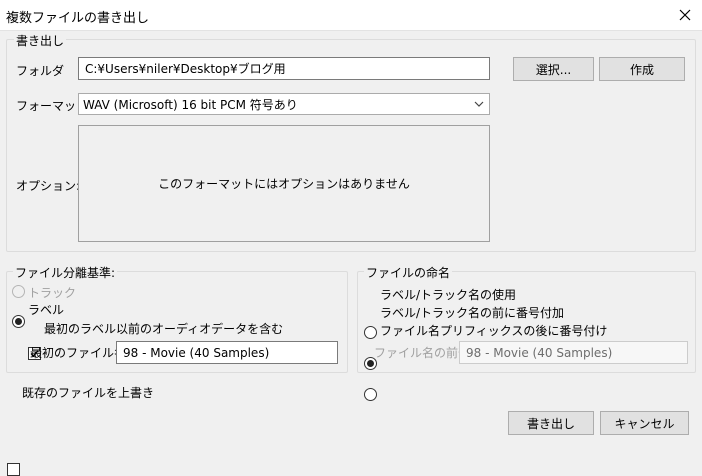 Image resolution: width=702 pixels, height=476 pixels. What do you see at coordinates (642, 69) in the screenshot?
I see `create-folder-button: 作成` at bounding box center [642, 69].